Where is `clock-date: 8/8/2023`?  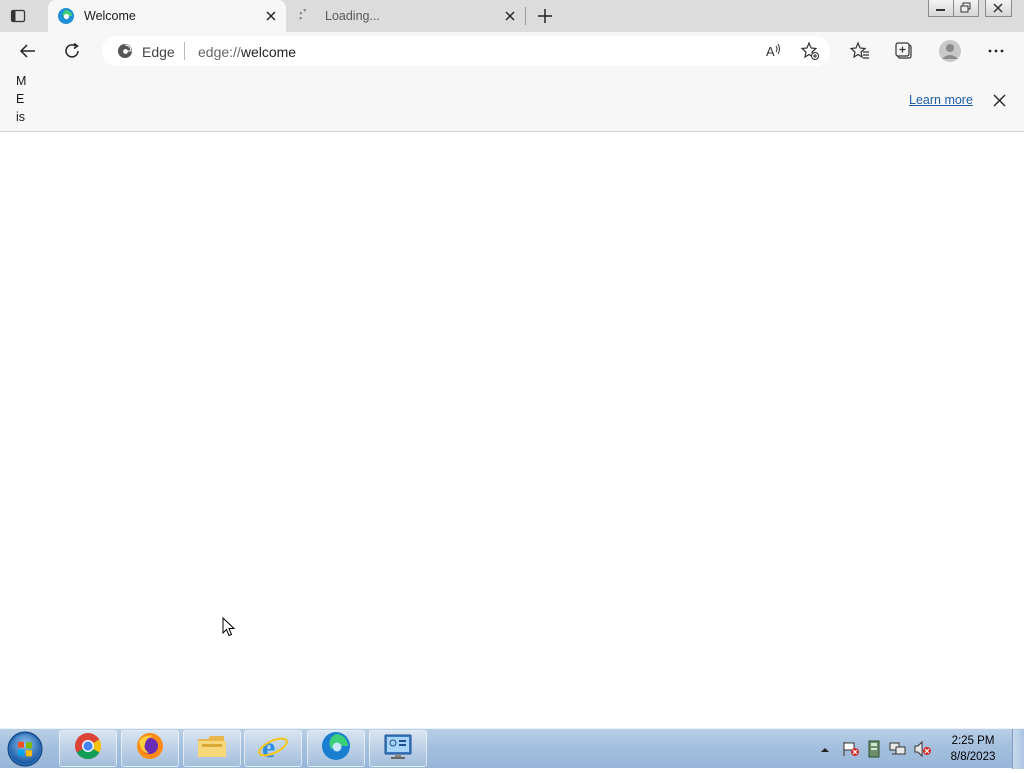 clock-date: 8/8/2023 is located at coordinates (973, 757).